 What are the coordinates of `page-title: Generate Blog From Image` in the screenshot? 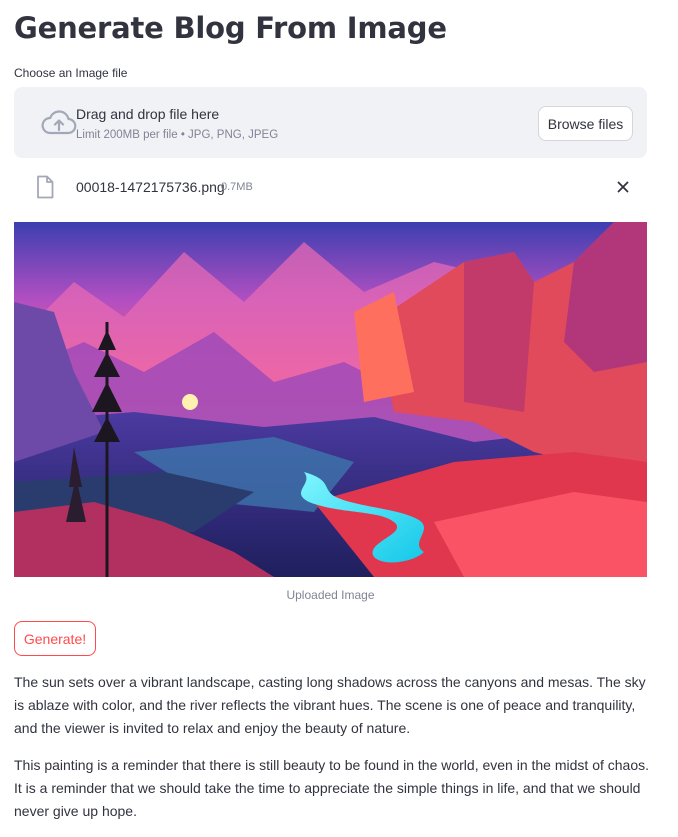 It's located at (230, 28).